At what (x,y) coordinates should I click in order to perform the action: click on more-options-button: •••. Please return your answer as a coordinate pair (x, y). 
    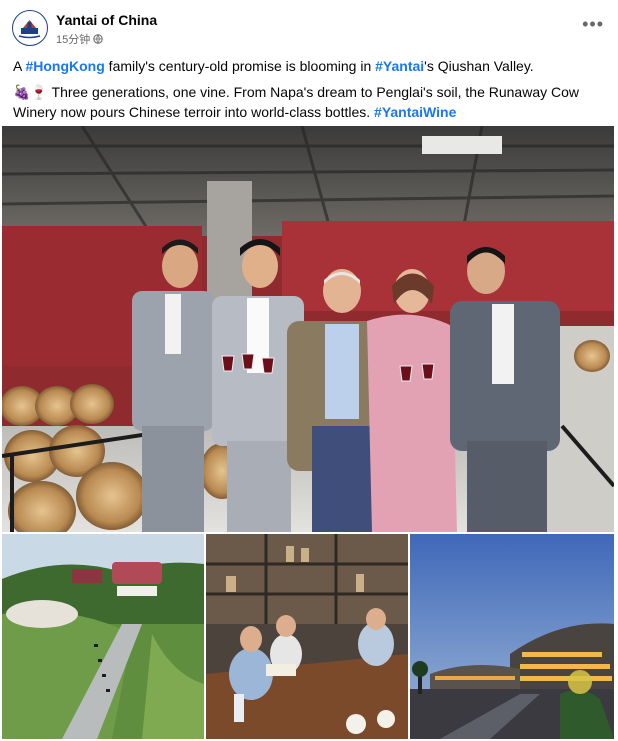
    Looking at the image, I should click on (593, 24).